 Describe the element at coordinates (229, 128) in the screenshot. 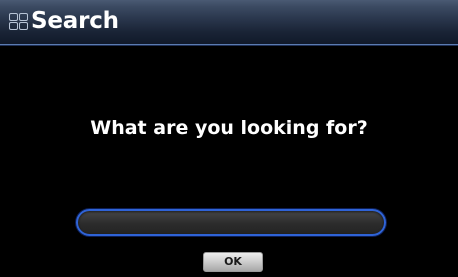

I see `search-prompt: What are you looking for?` at that location.